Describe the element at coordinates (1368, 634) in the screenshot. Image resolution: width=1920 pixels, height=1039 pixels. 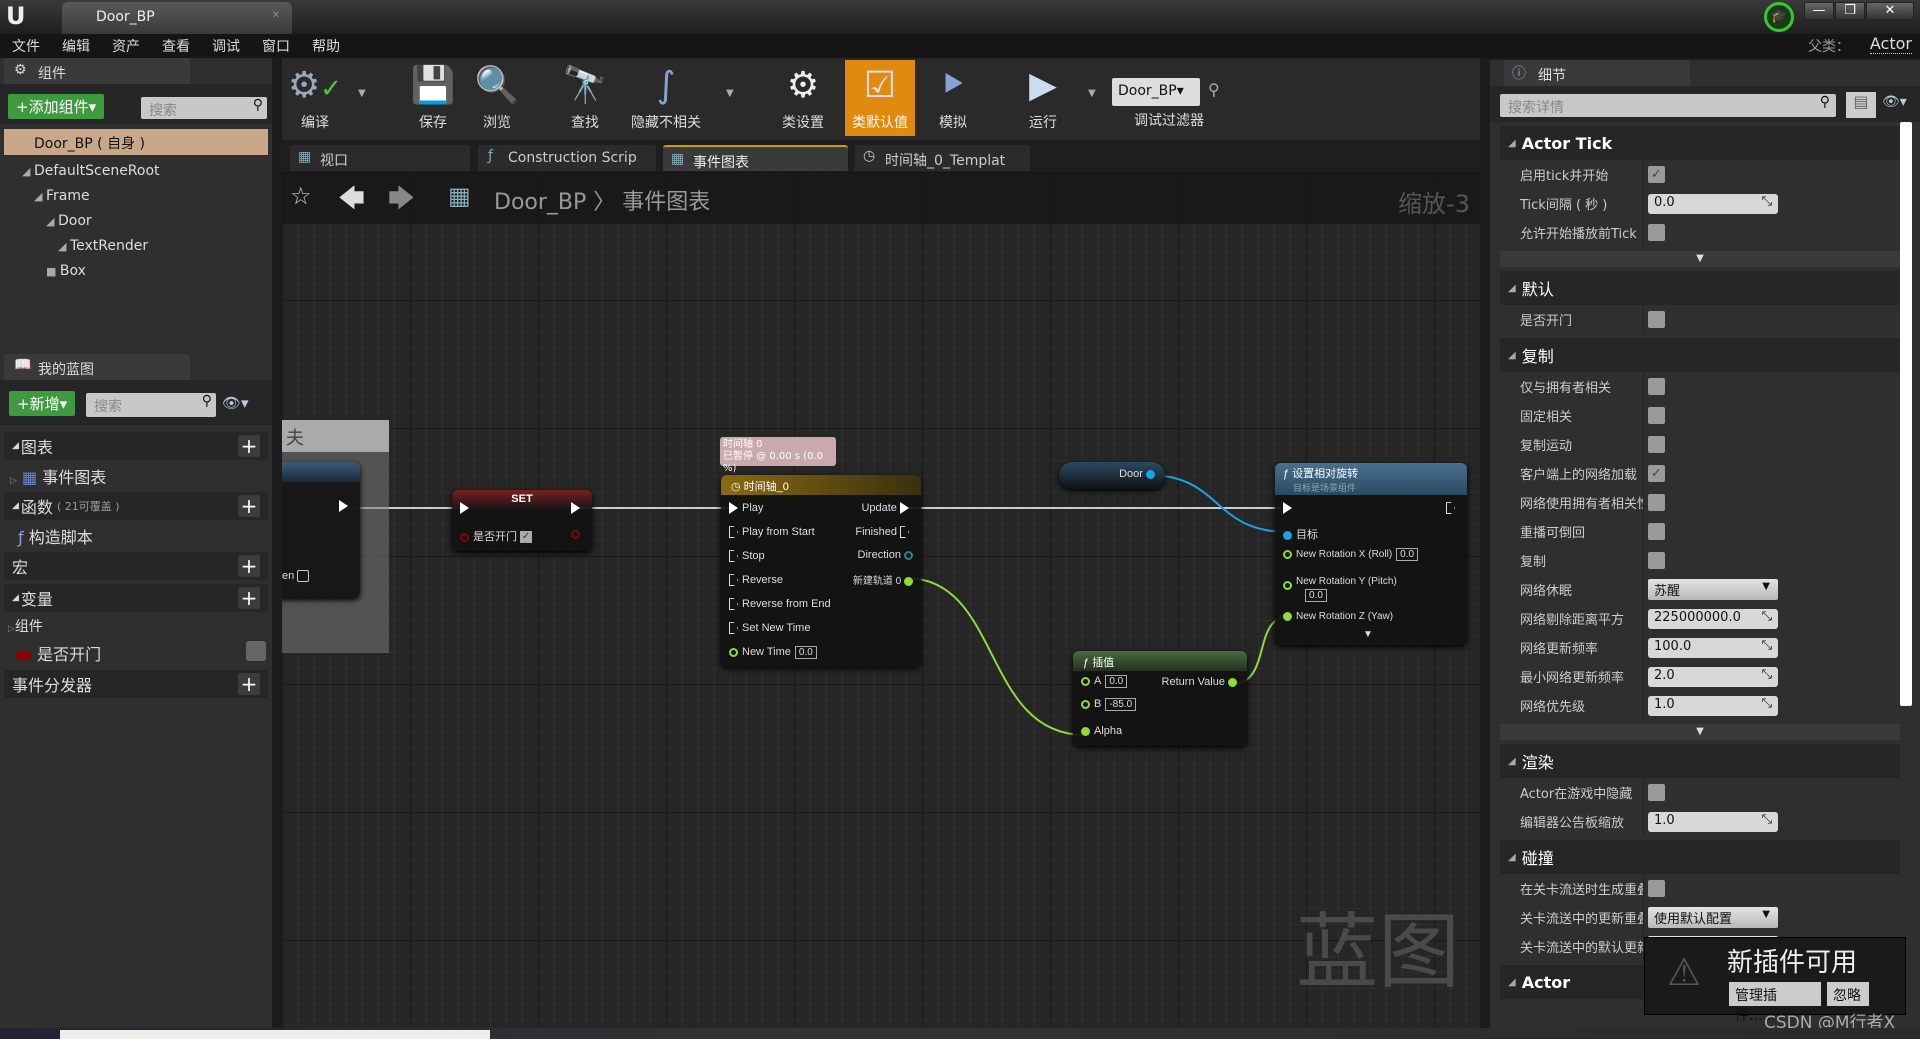
I see `expand-arrow-icon: ▼` at that location.